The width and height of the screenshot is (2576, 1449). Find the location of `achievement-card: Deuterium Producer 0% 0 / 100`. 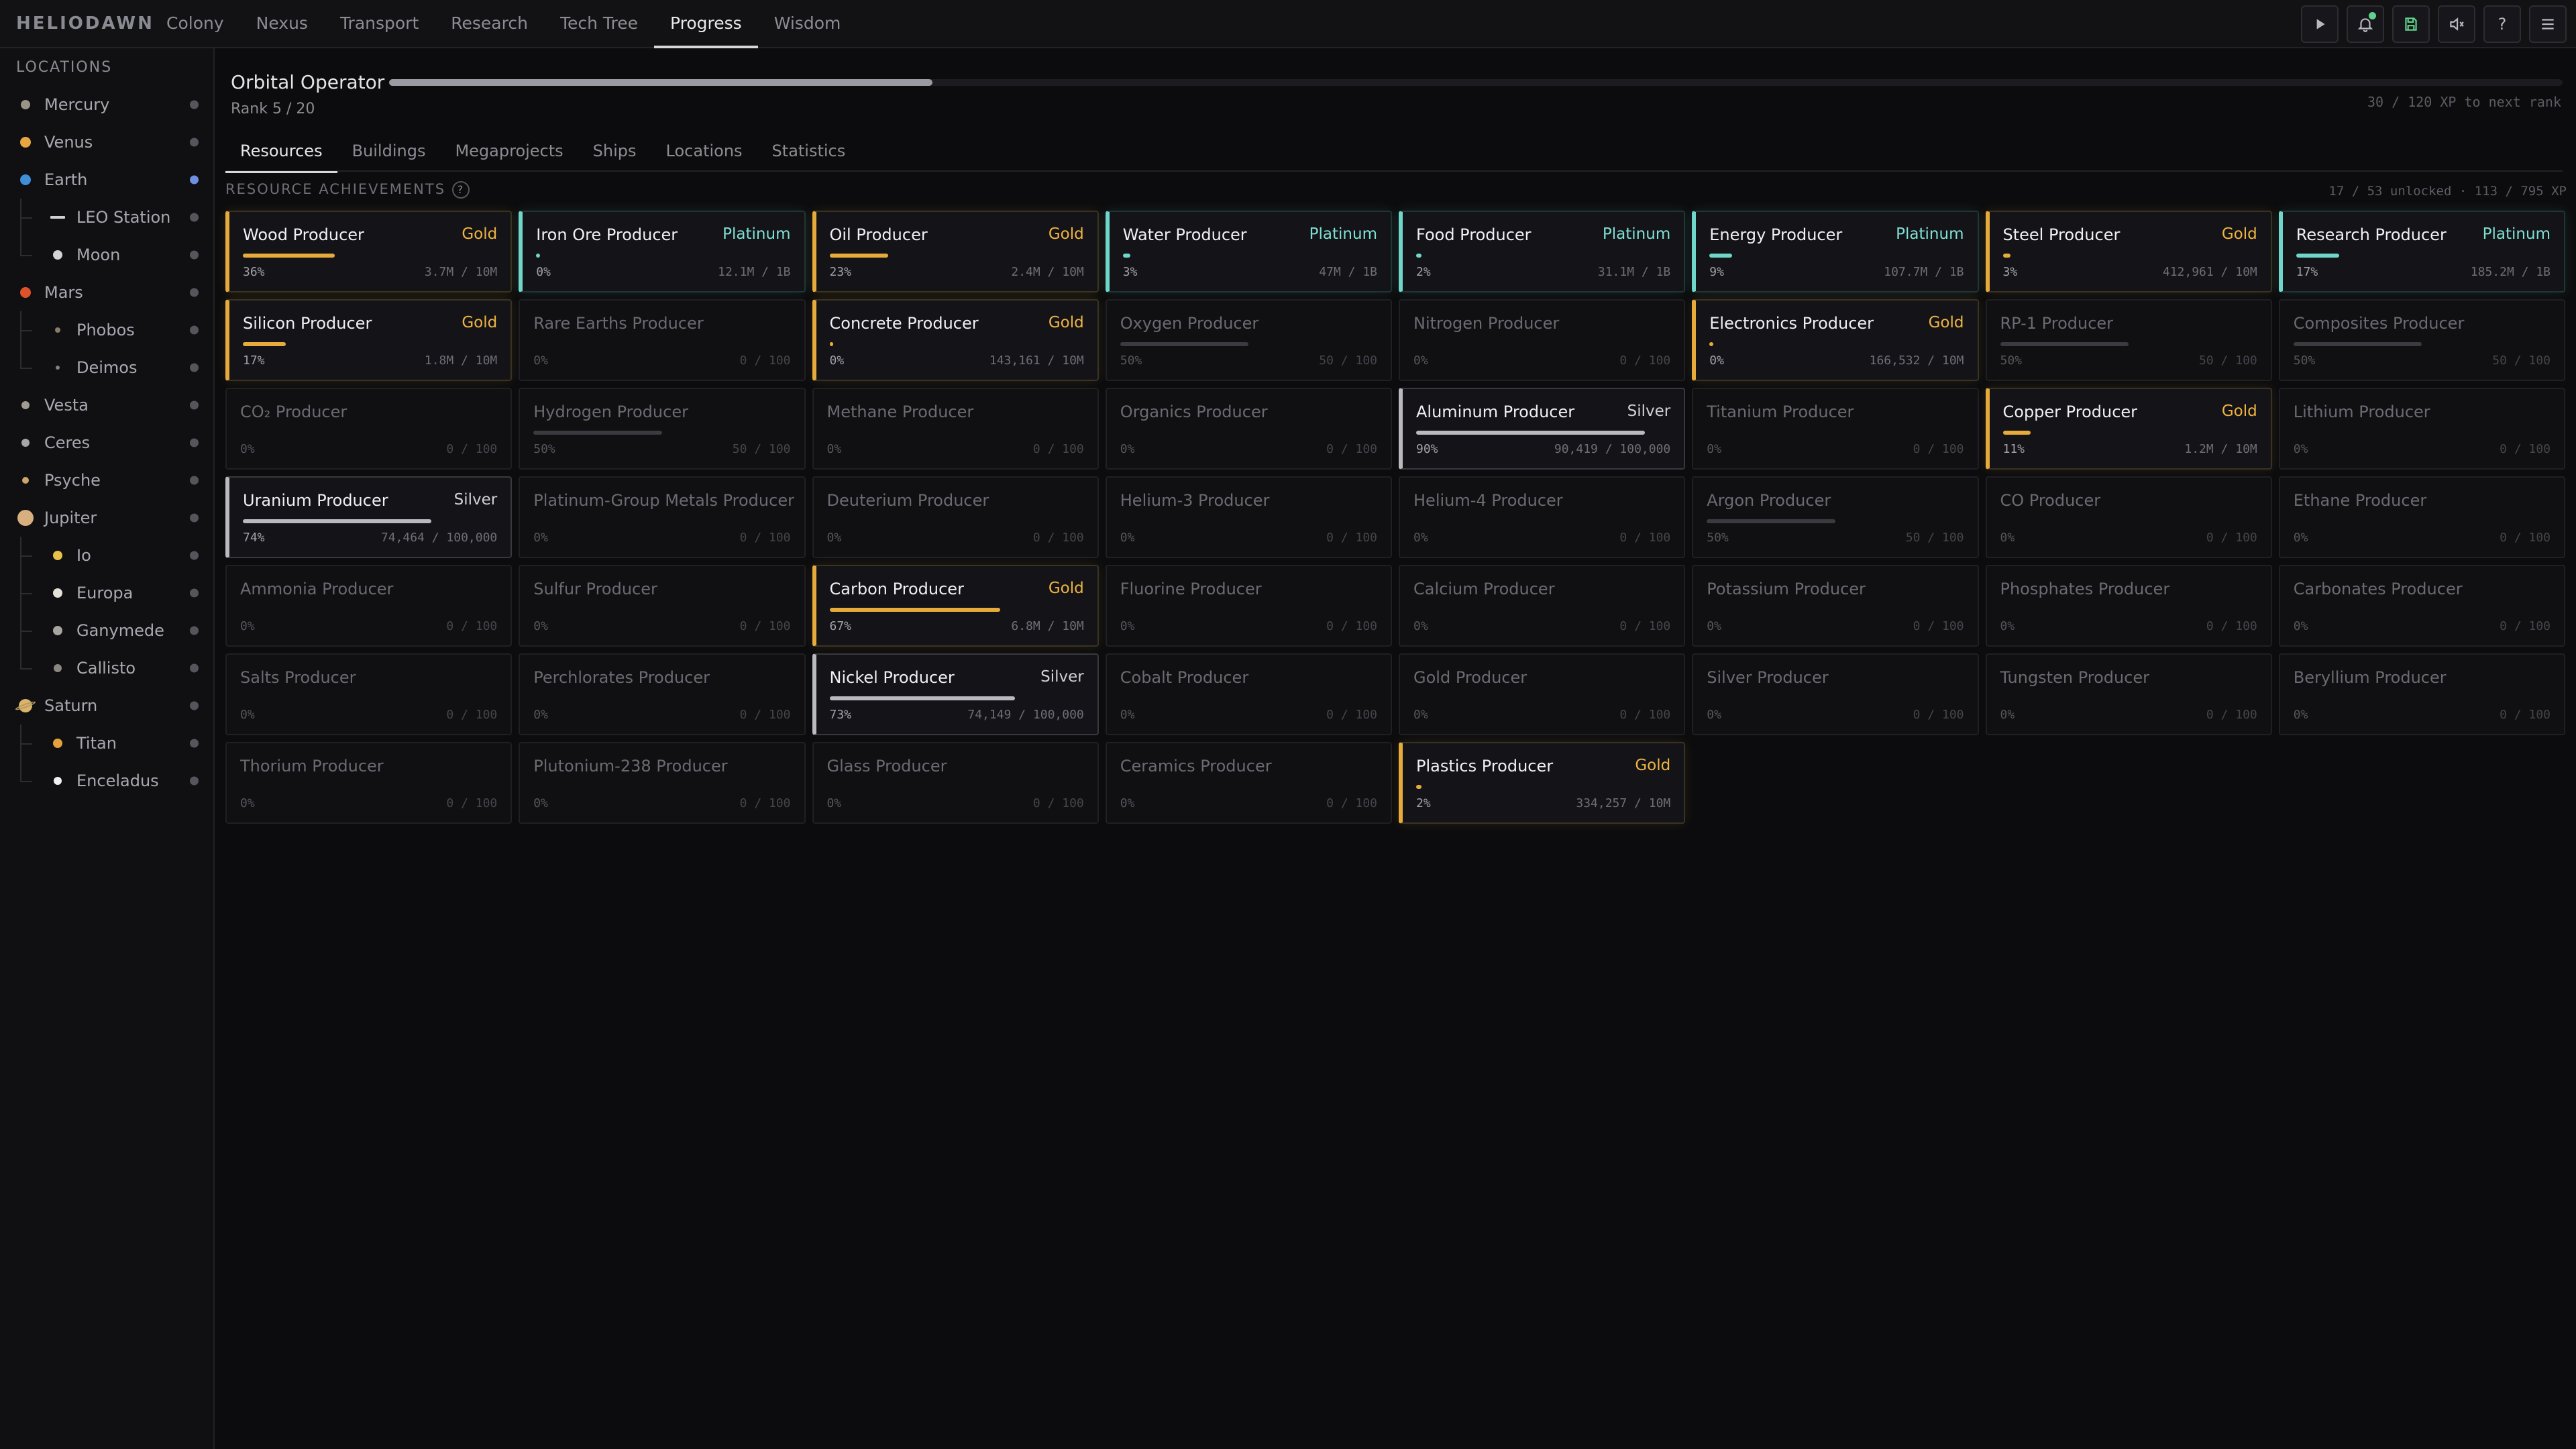

achievement-card: Deuterium Producer 0% 0 / 100 is located at coordinates (955, 517).